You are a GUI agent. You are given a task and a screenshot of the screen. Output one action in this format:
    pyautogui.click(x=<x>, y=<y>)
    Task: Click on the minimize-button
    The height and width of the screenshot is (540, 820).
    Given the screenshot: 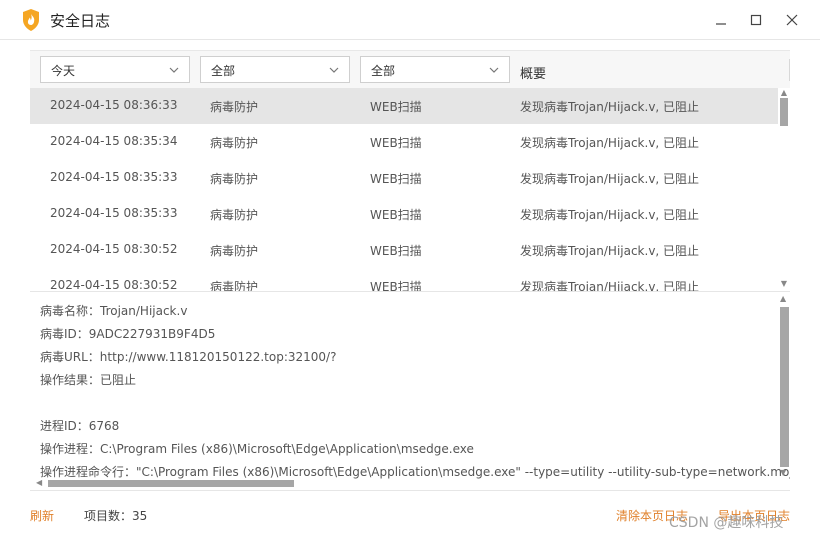 What is the action you would take?
    pyautogui.click(x=721, y=20)
    